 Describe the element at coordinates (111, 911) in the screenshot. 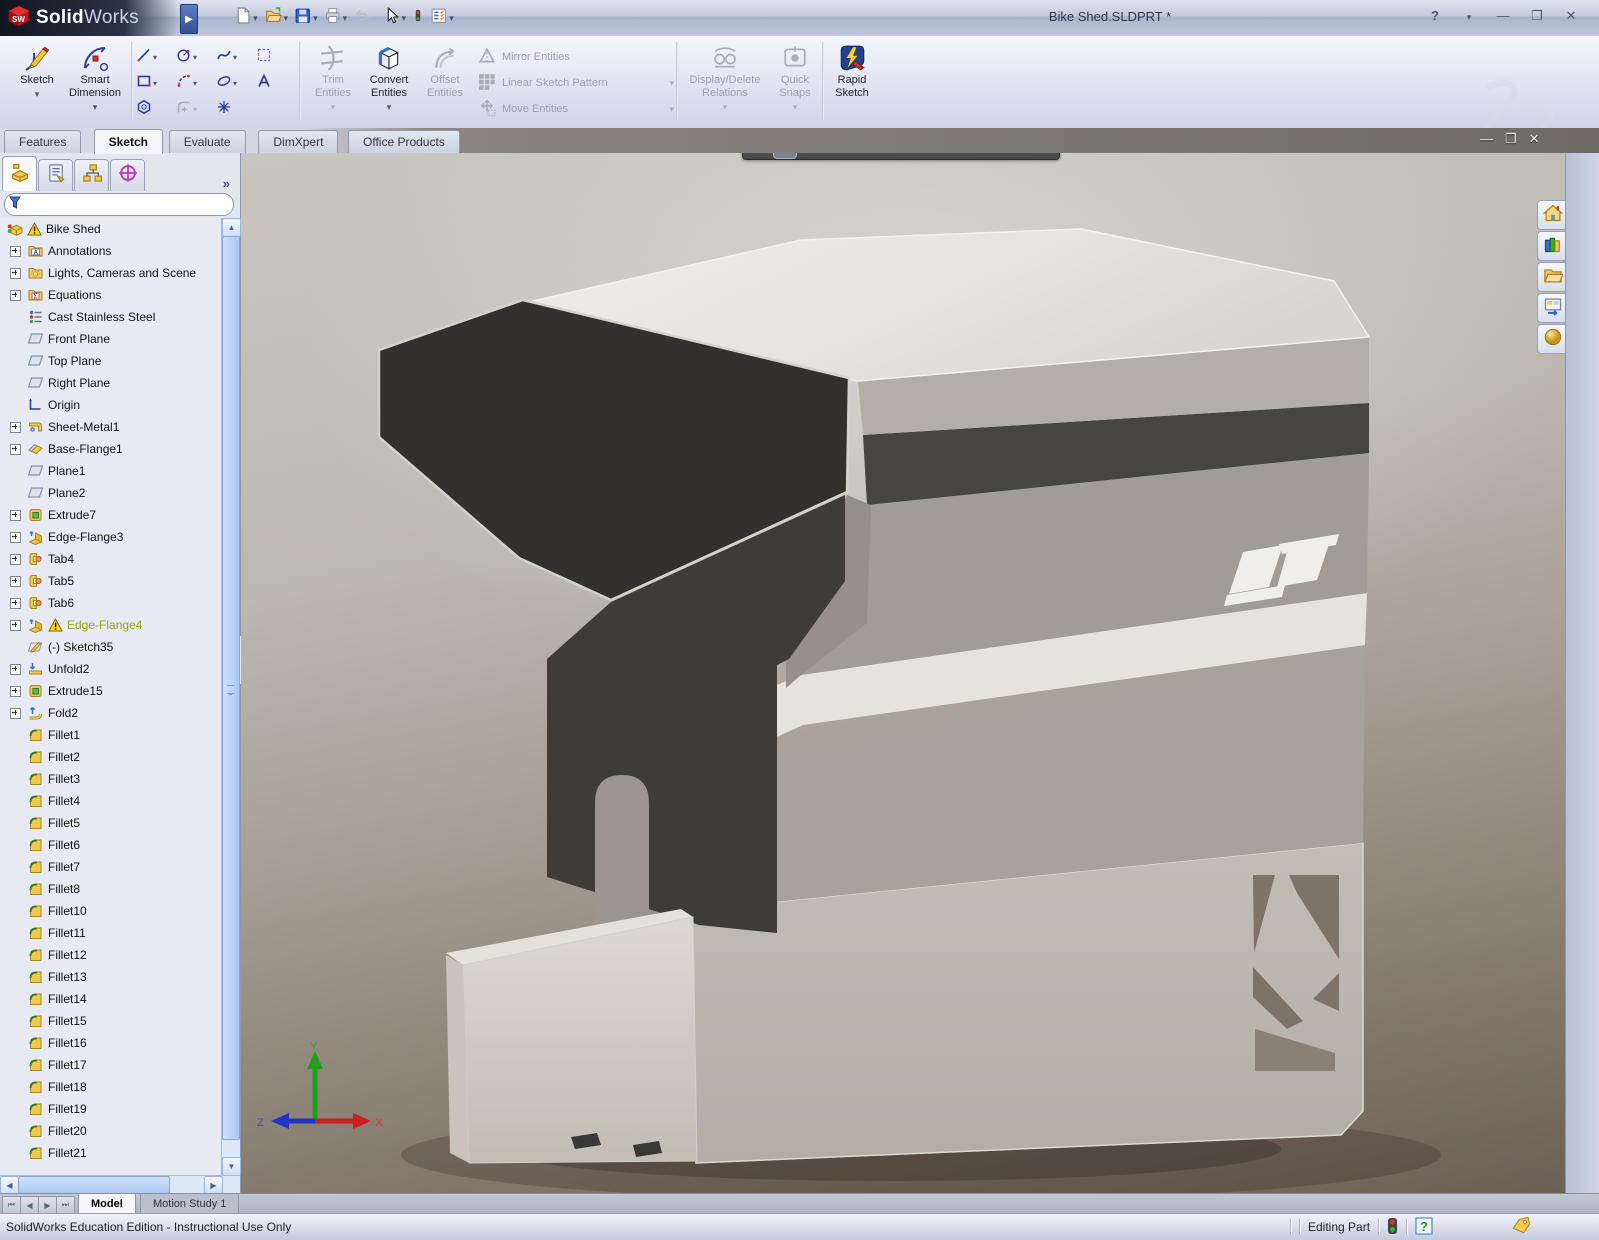

I see `tree-item-fillet10: Fillet10` at that location.